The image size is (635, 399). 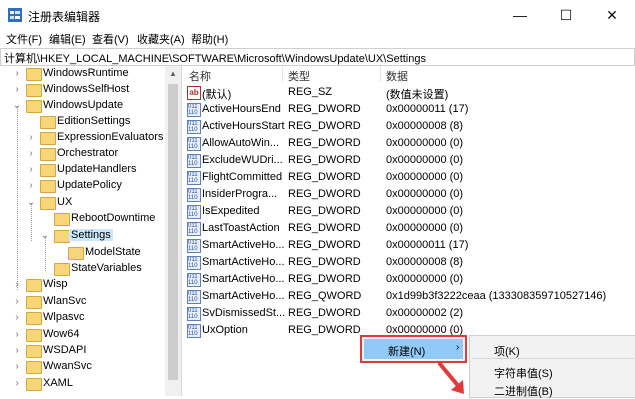 What do you see at coordinates (242, 177) in the screenshot?
I see `value-name: FlightCommitted` at bounding box center [242, 177].